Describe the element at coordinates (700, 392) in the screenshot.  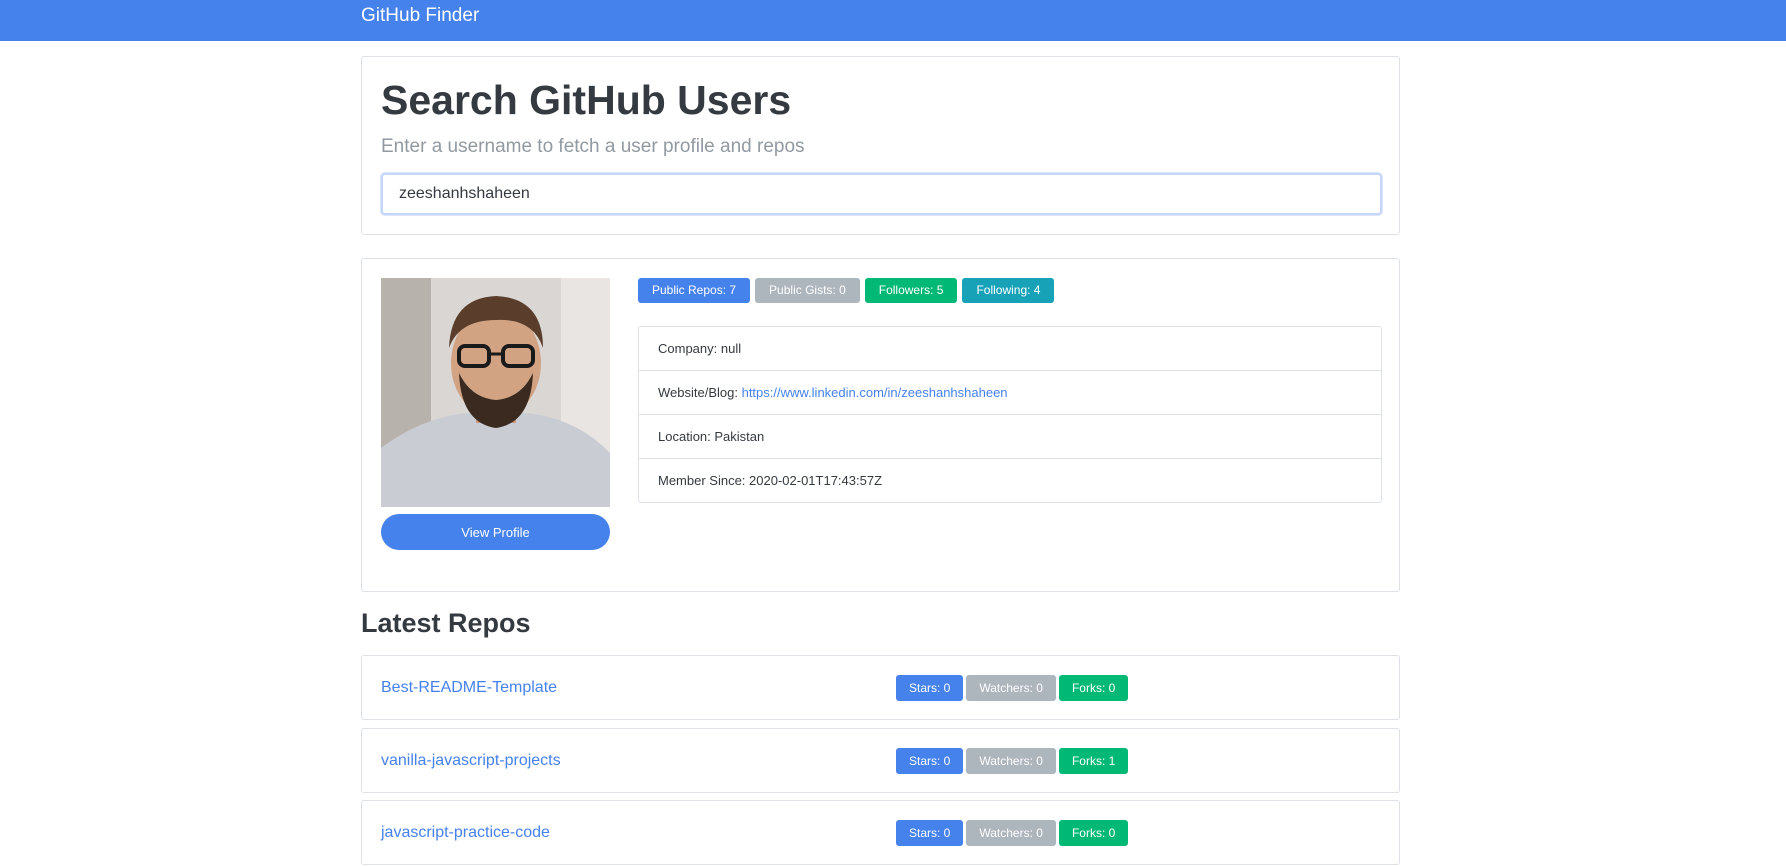
I see `website-label: Website/Blog:` at that location.